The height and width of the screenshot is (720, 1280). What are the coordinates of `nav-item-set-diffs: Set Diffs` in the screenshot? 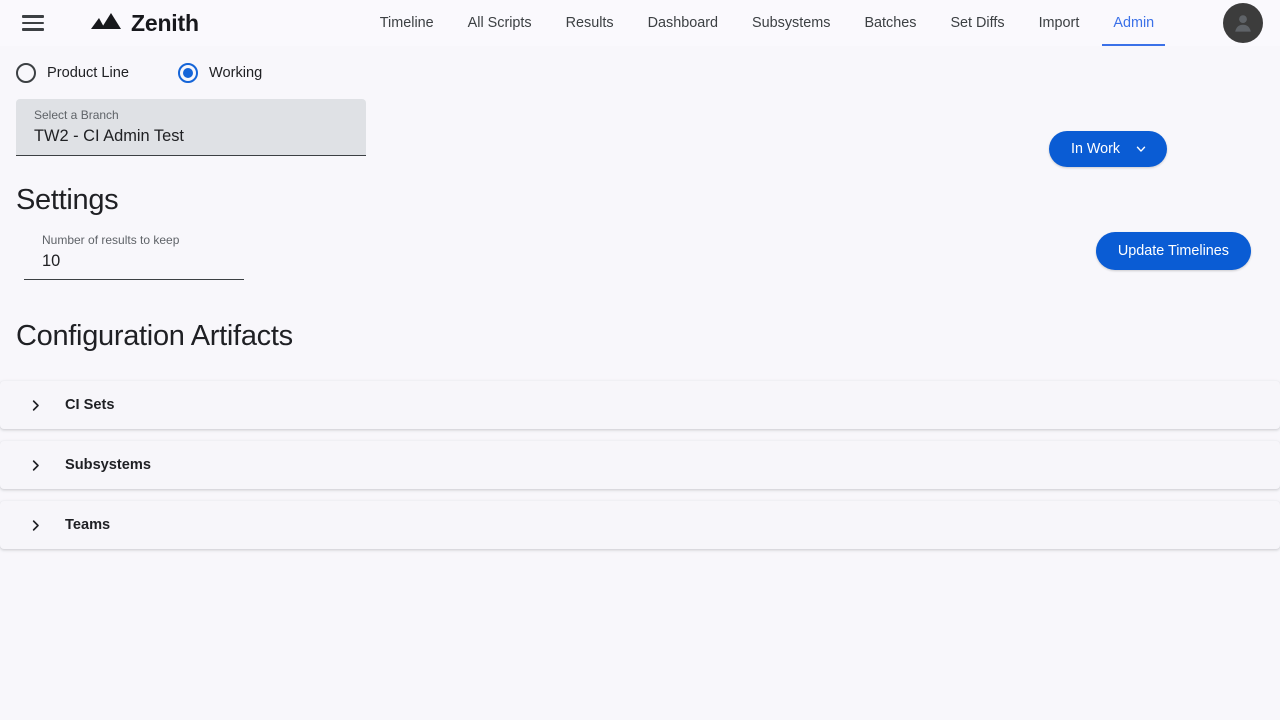 It's located at (977, 23).